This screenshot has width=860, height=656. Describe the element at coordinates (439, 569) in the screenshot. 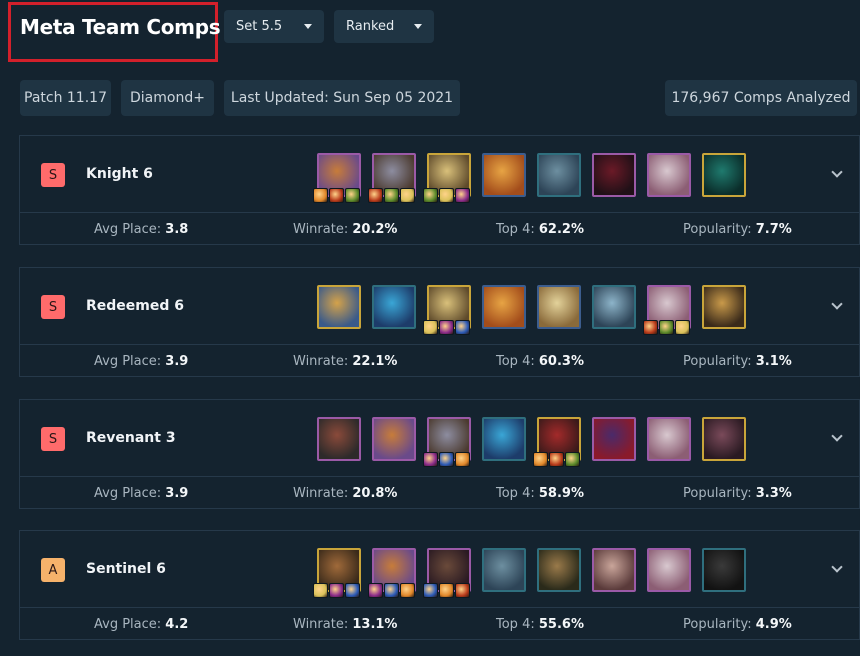

I see `comp-card-header: A Sentinel 6` at that location.